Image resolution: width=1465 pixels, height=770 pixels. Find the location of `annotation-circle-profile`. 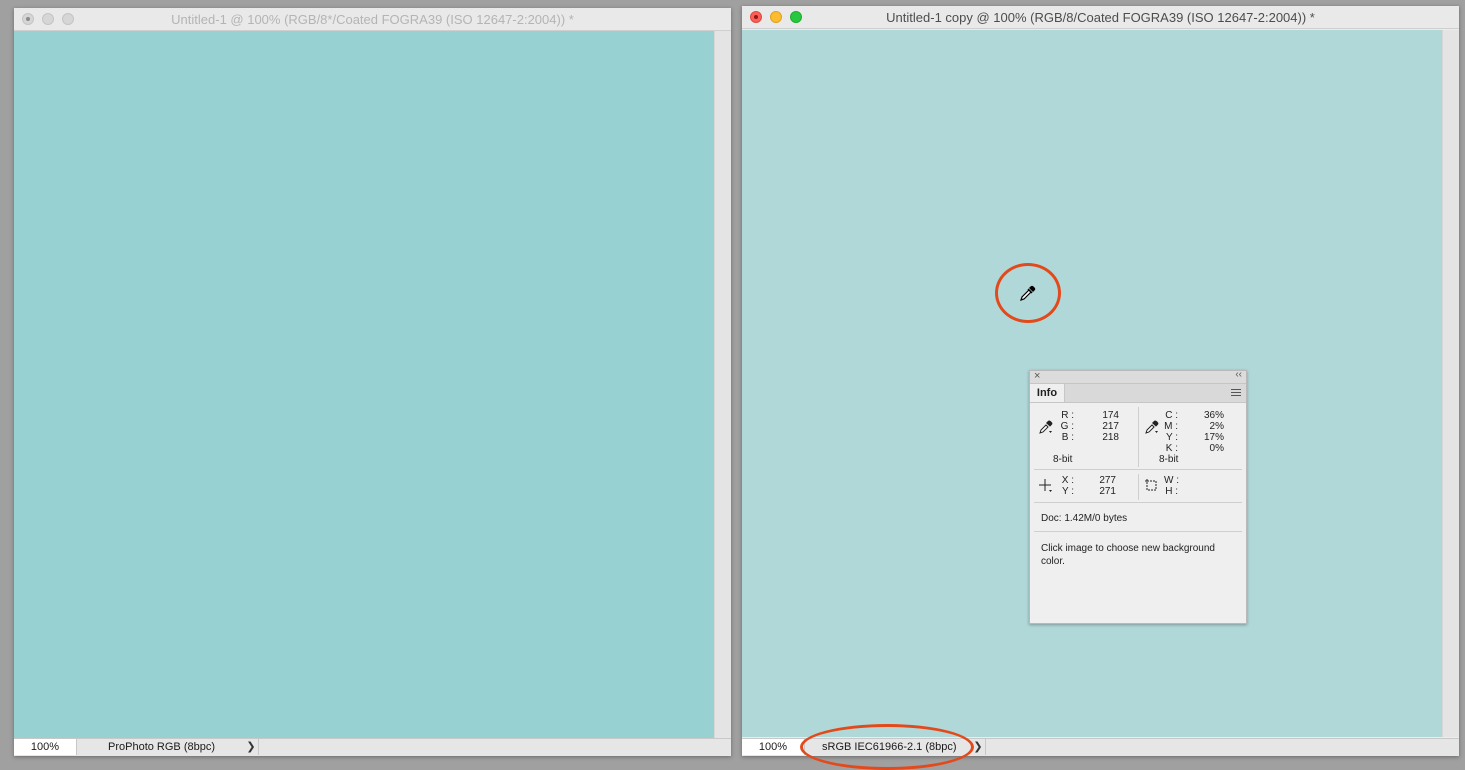

annotation-circle-profile is located at coordinates (887, 747).